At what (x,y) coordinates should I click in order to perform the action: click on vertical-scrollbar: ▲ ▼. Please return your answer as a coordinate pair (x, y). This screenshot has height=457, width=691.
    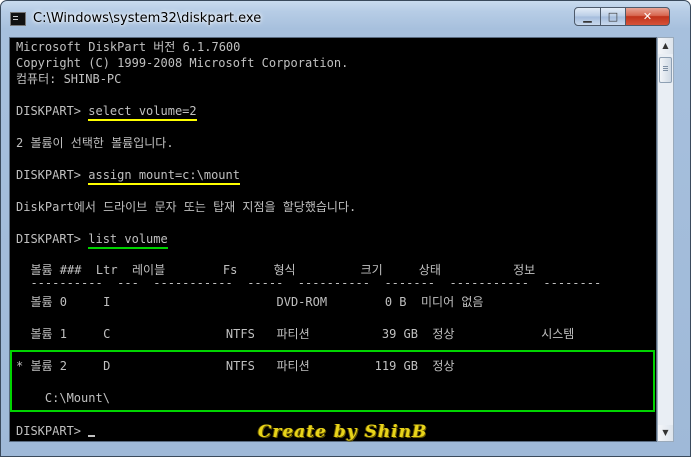
    Looking at the image, I should click on (665, 239).